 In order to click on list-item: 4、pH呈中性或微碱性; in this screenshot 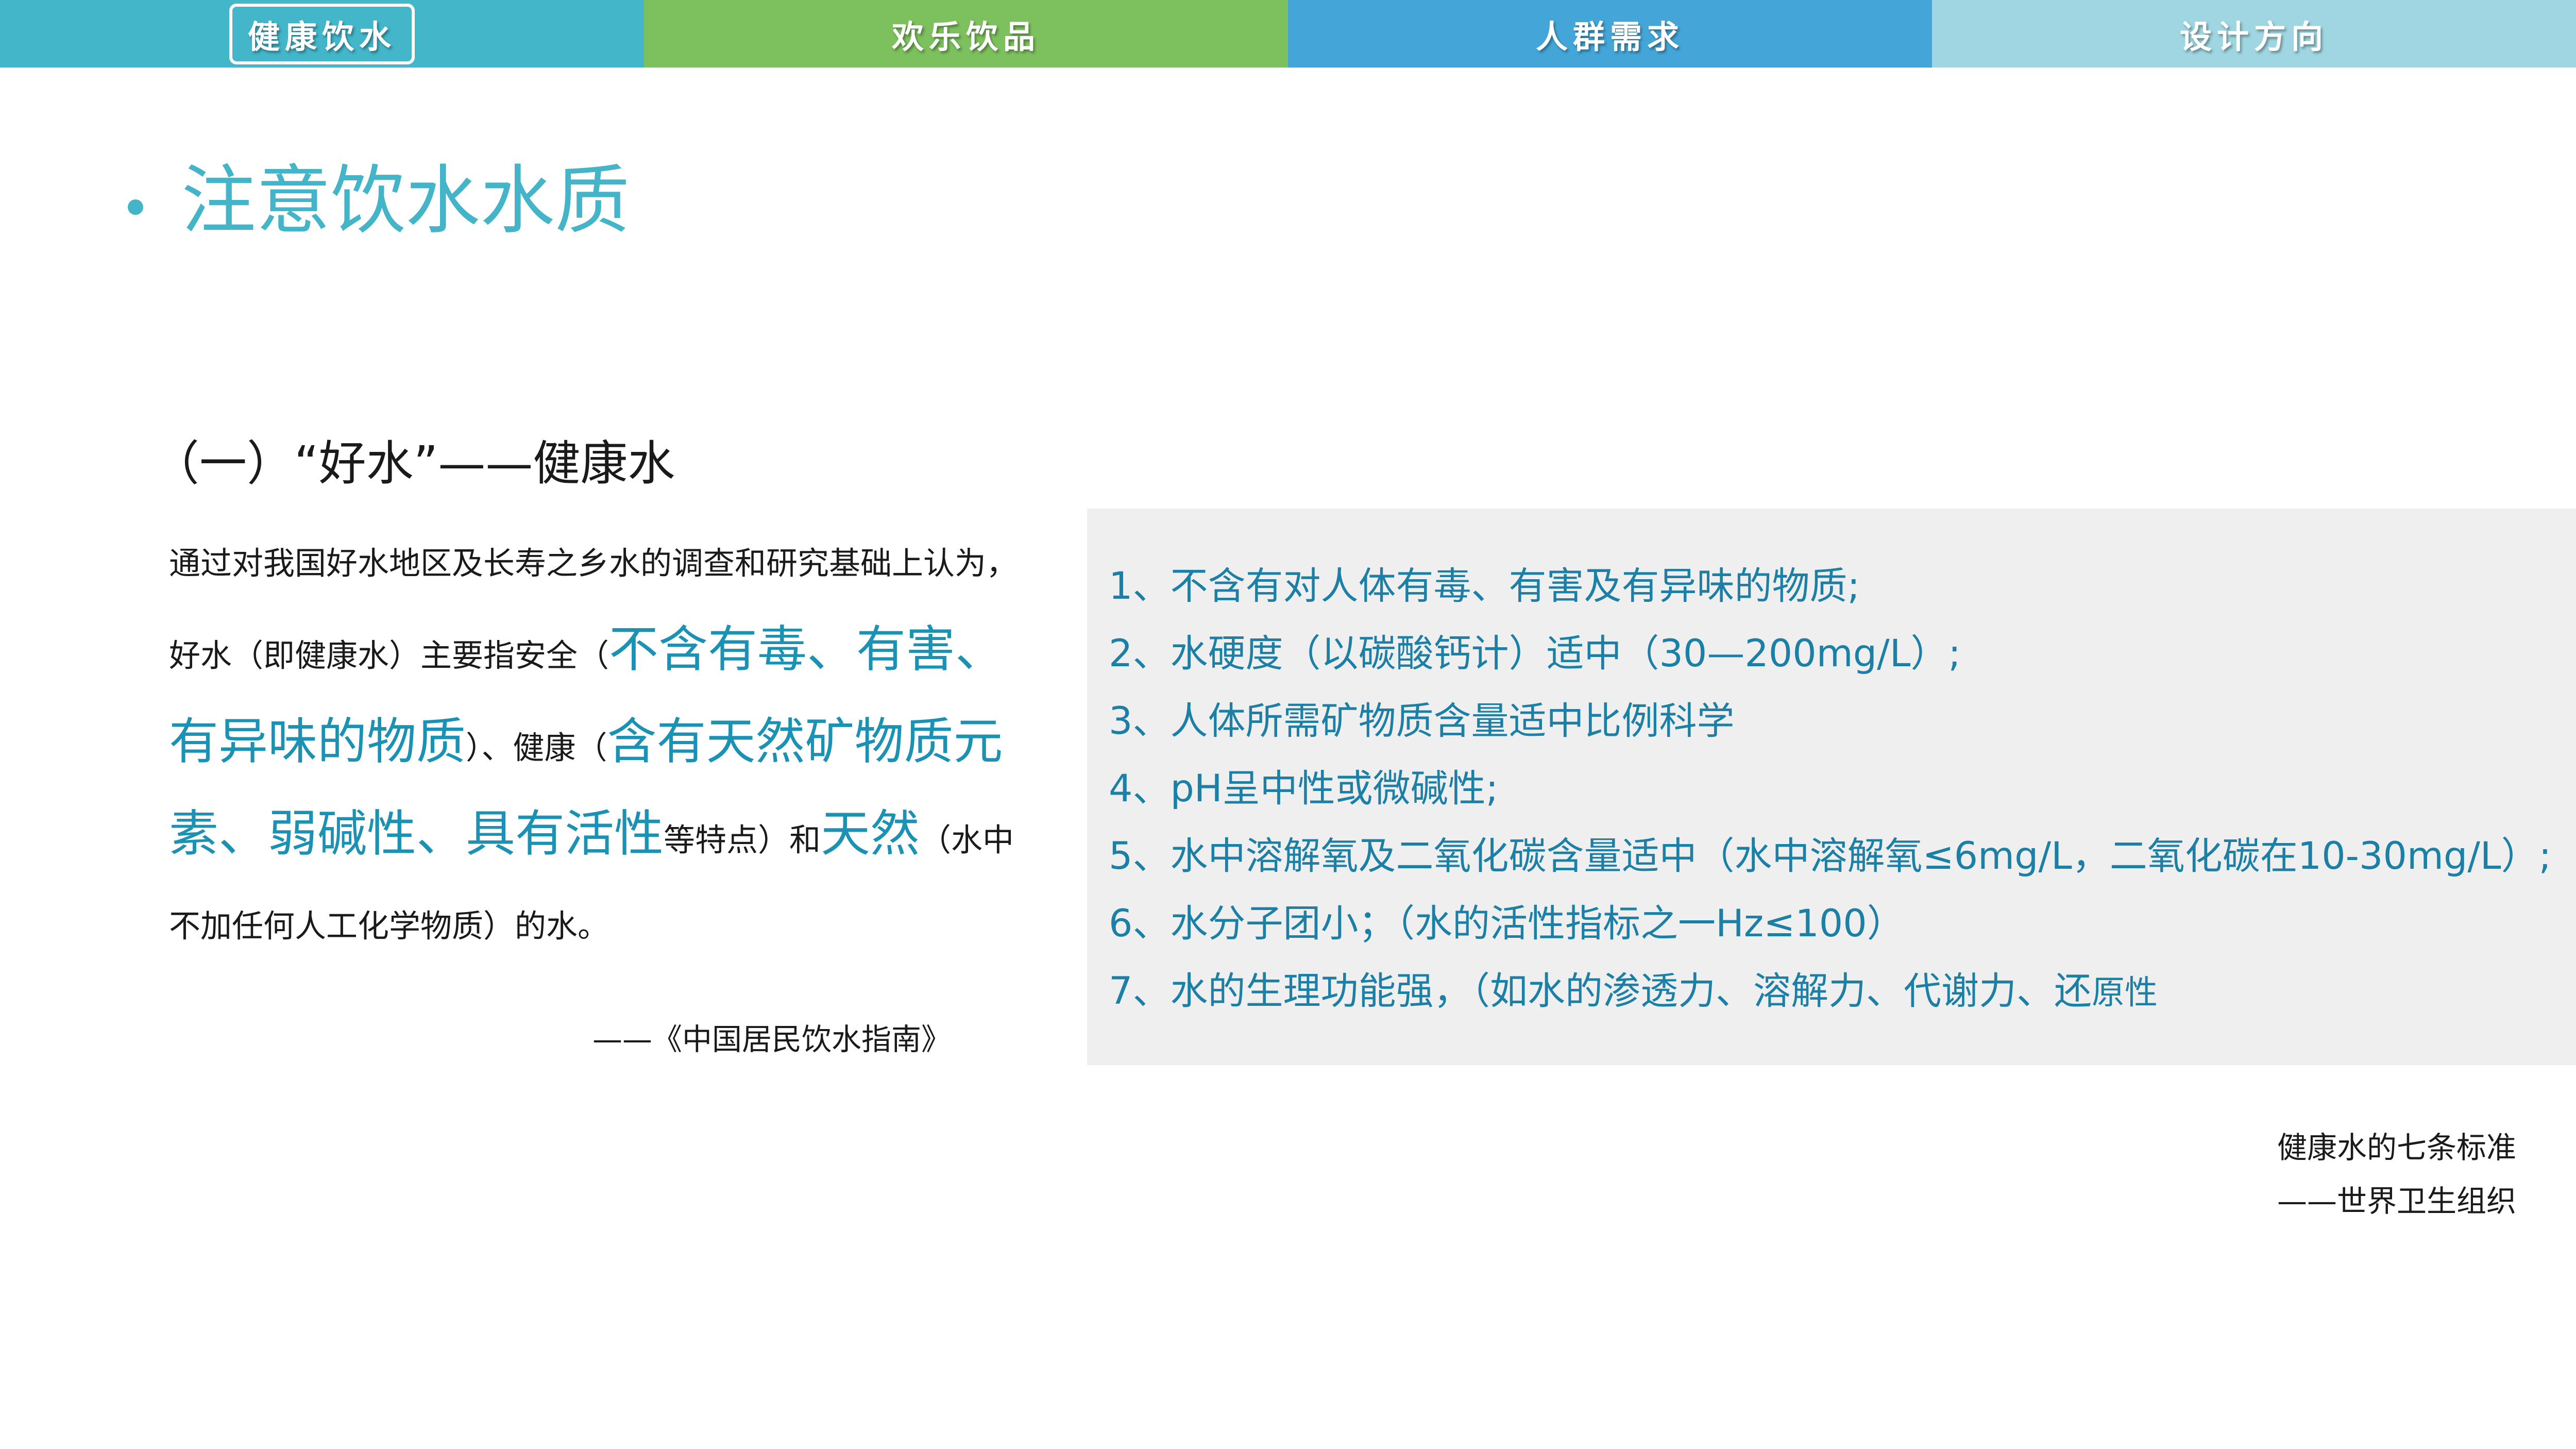, I will do `click(1304, 789)`.